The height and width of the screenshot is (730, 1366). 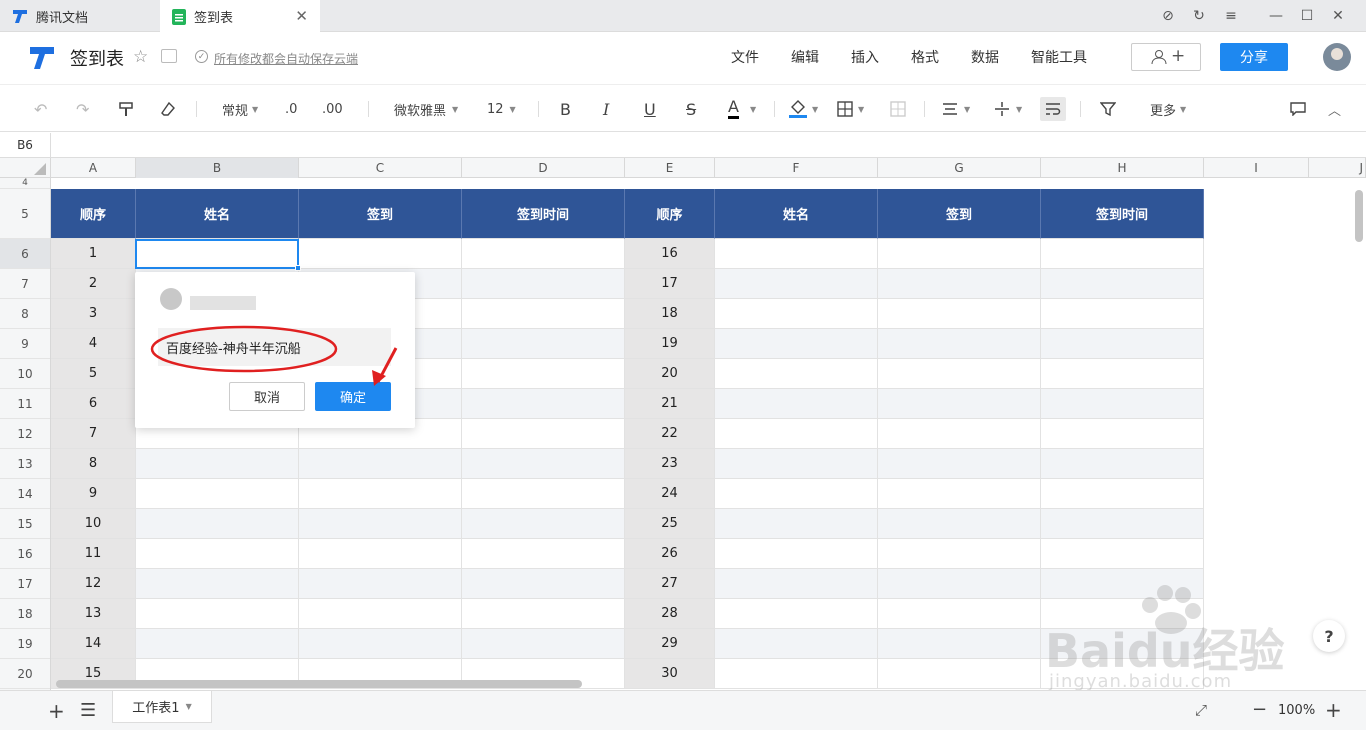 What do you see at coordinates (1122, 214) in the screenshot?
I see `table-header-cell: 签到时间` at bounding box center [1122, 214].